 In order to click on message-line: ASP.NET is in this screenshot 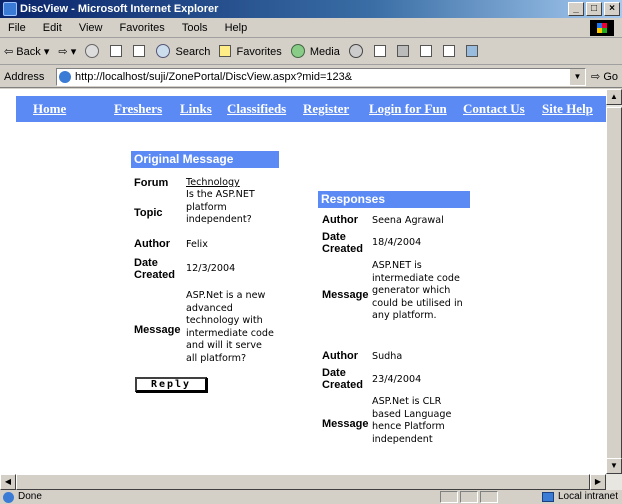, I will do `click(397, 265)`.